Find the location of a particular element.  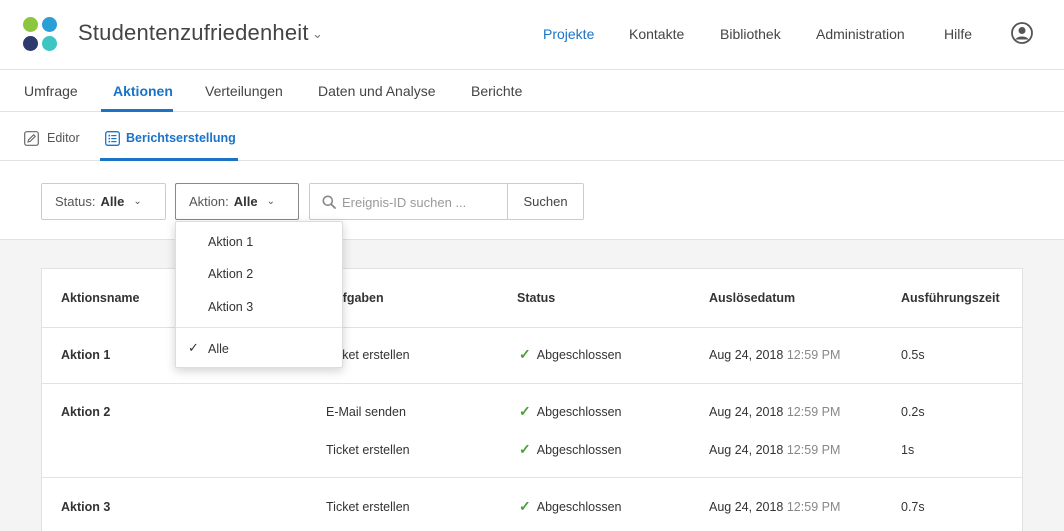

table-row-name: Aktion 1 is located at coordinates (85, 355).